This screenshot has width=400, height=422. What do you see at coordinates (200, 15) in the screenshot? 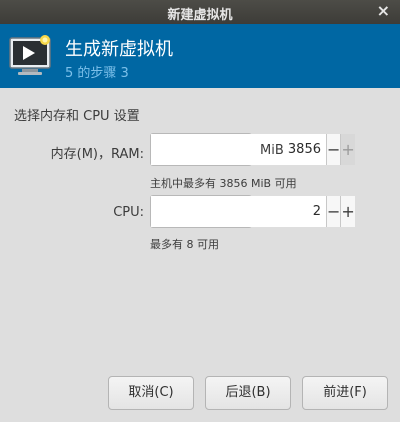
I see `window-title: 新建虚拟机` at bounding box center [200, 15].